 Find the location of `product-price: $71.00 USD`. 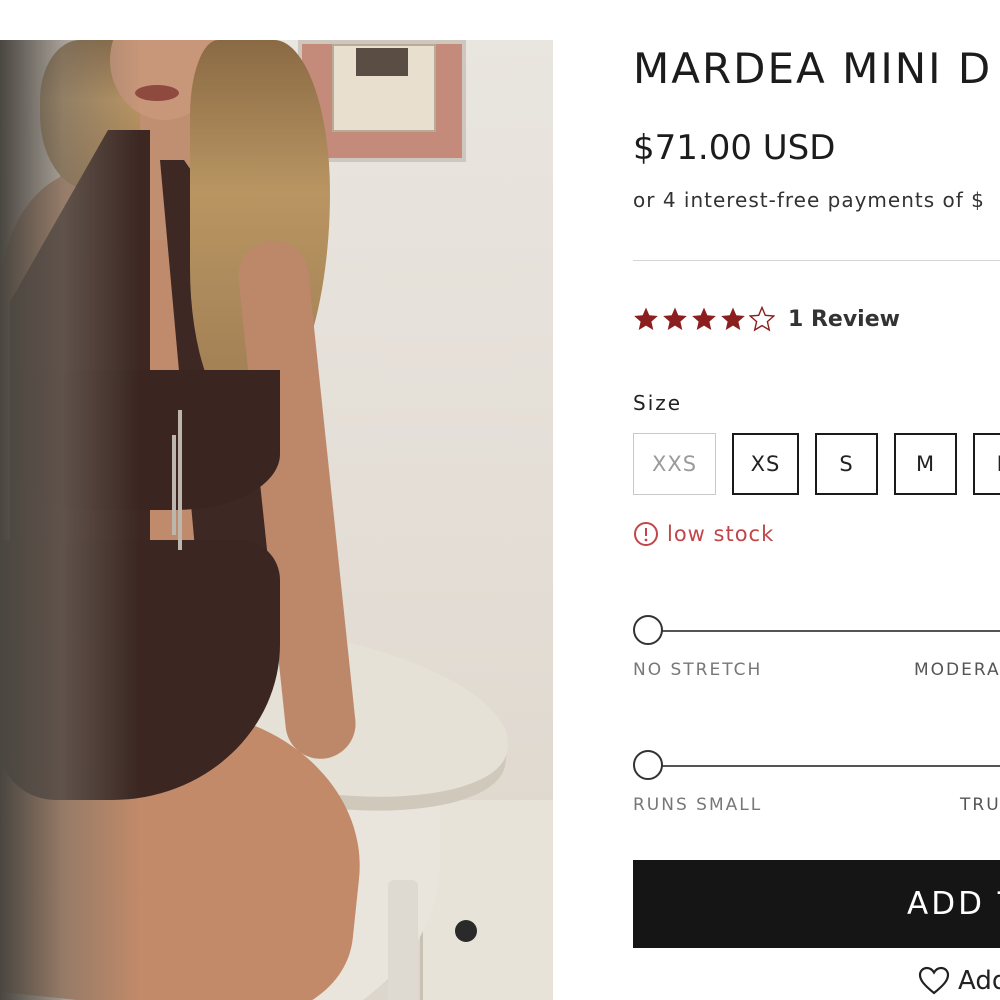

product-price: $71.00 USD is located at coordinates (734, 148).